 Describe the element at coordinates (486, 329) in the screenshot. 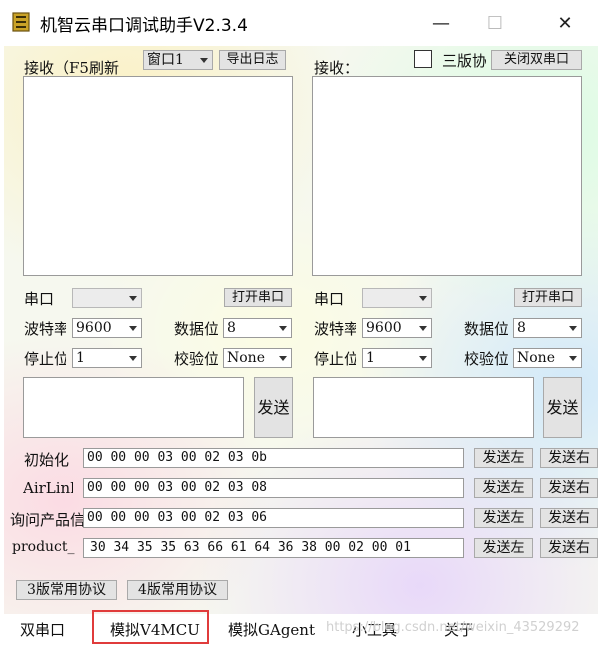

I see `right-databits-label: 数据位` at that location.